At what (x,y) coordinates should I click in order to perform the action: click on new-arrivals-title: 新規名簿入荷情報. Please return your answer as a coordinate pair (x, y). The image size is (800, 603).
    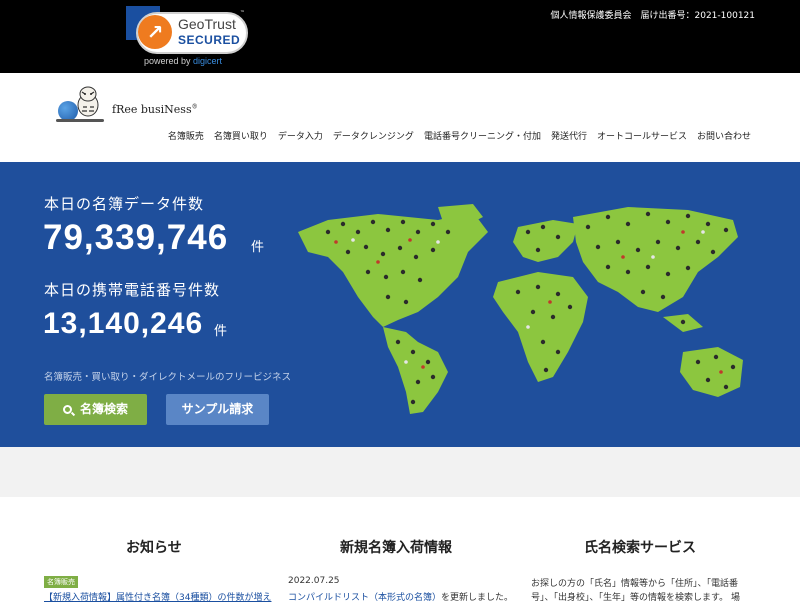
    Looking at the image, I should click on (396, 548).